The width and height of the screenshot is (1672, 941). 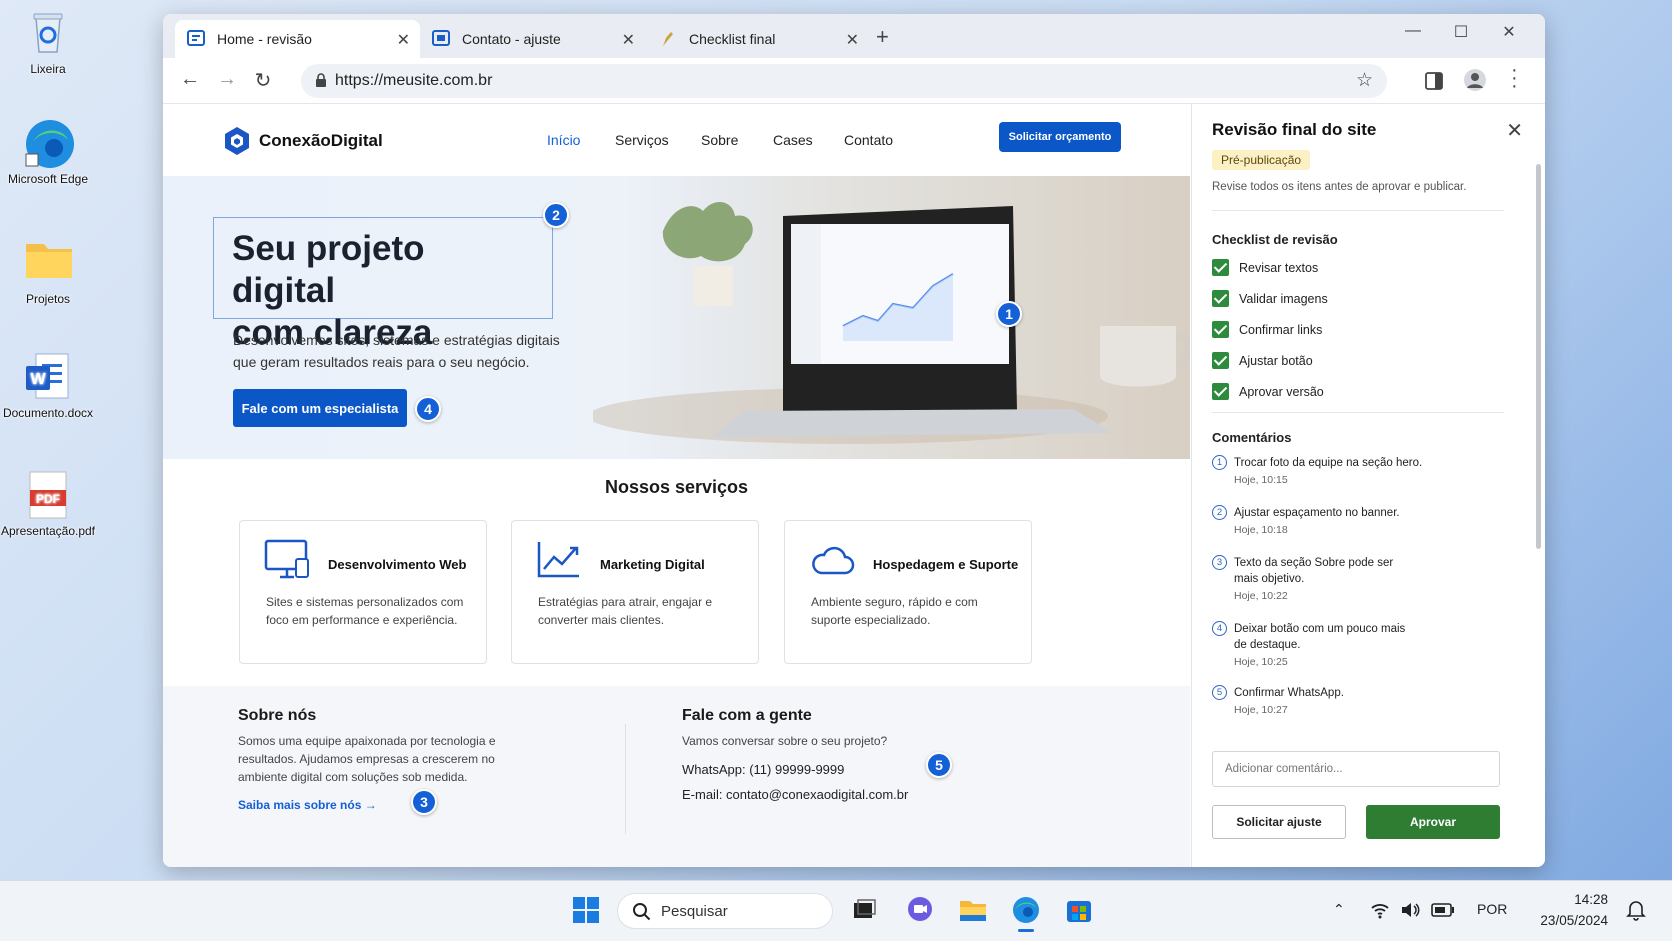 I want to click on volume-icon, so click(x=1410, y=910).